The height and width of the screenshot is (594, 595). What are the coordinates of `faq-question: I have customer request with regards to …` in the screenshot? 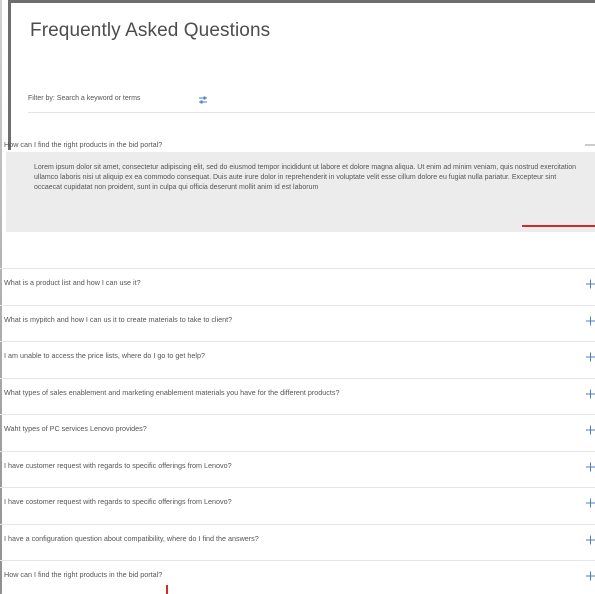 It's located at (118, 465).